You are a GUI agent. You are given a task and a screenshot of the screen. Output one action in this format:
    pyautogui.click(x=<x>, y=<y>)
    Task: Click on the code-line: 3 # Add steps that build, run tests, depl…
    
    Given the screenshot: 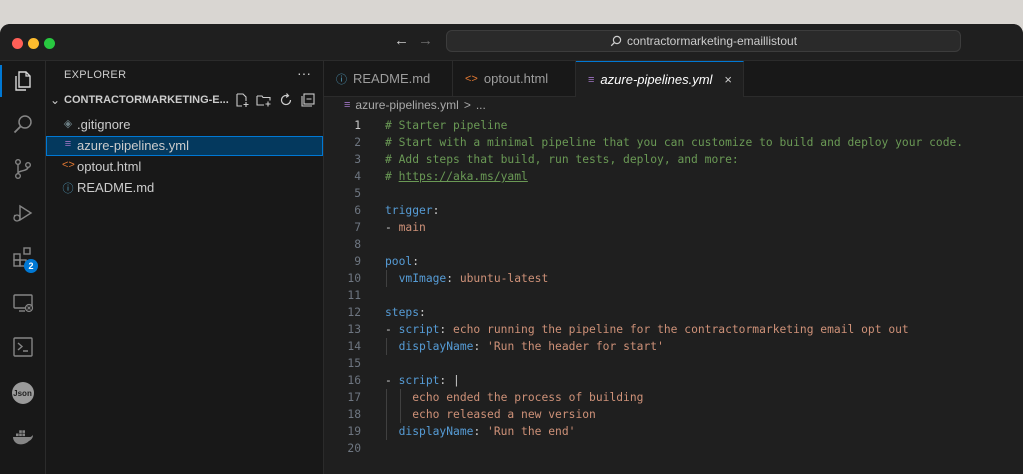 What is the action you would take?
    pyautogui.click(x=673, y=159)
    